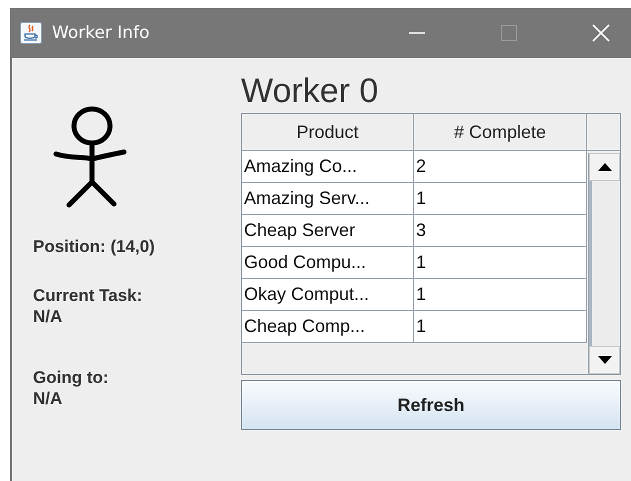 The height and width of the screenshot is (481, 631). What do you see at coordinates (94, 246) in the screenshot?
I see `position-label: Position: (14,0)` at bounding box center [94, 246].